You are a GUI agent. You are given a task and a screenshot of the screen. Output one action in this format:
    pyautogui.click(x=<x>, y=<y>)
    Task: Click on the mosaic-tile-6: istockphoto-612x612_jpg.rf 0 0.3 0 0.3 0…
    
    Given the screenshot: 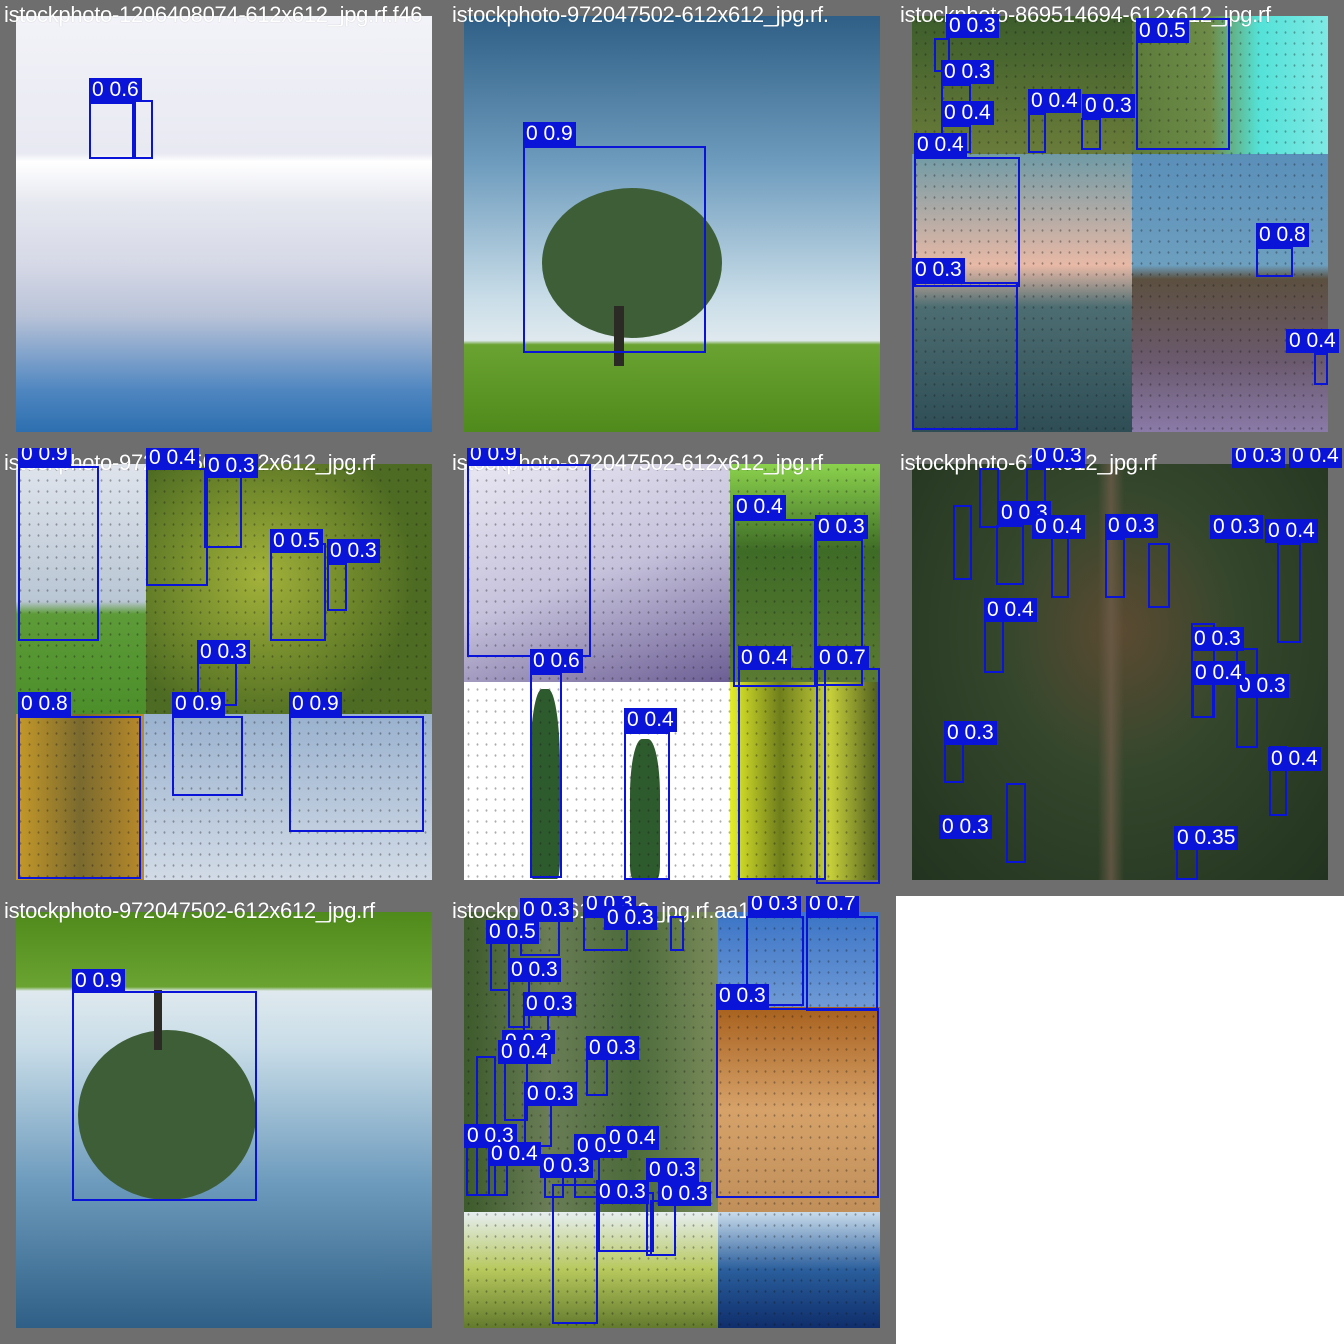 What is the action you would take?
    pyautogui.click(x=1120, y=672)
    